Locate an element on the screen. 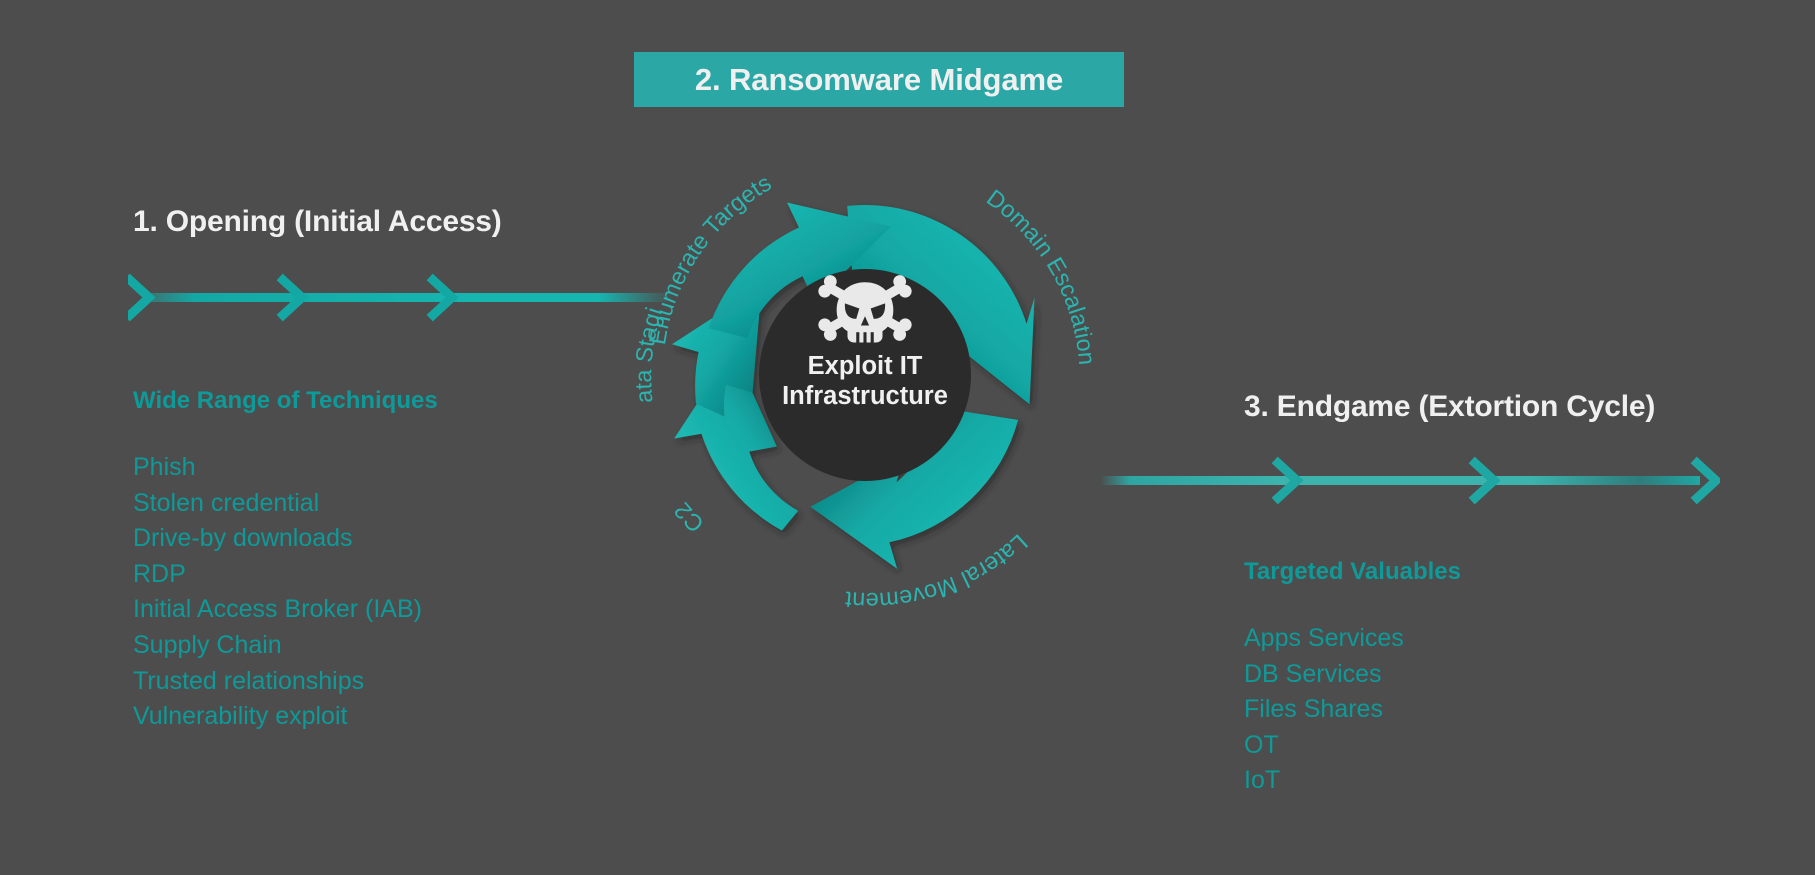 The image size is (1815, 875). valuables-sub-heading: Targeted Valuables is located at coordinates (1352, 571).